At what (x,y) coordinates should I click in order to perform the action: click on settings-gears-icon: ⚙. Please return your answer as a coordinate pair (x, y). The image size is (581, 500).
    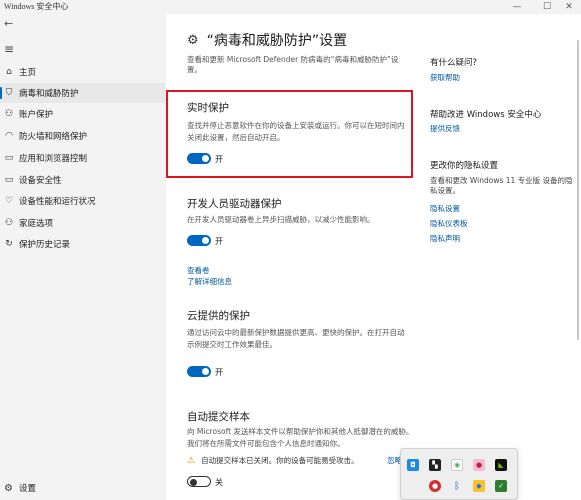
    Looking at the image, I should click on (193, 40).